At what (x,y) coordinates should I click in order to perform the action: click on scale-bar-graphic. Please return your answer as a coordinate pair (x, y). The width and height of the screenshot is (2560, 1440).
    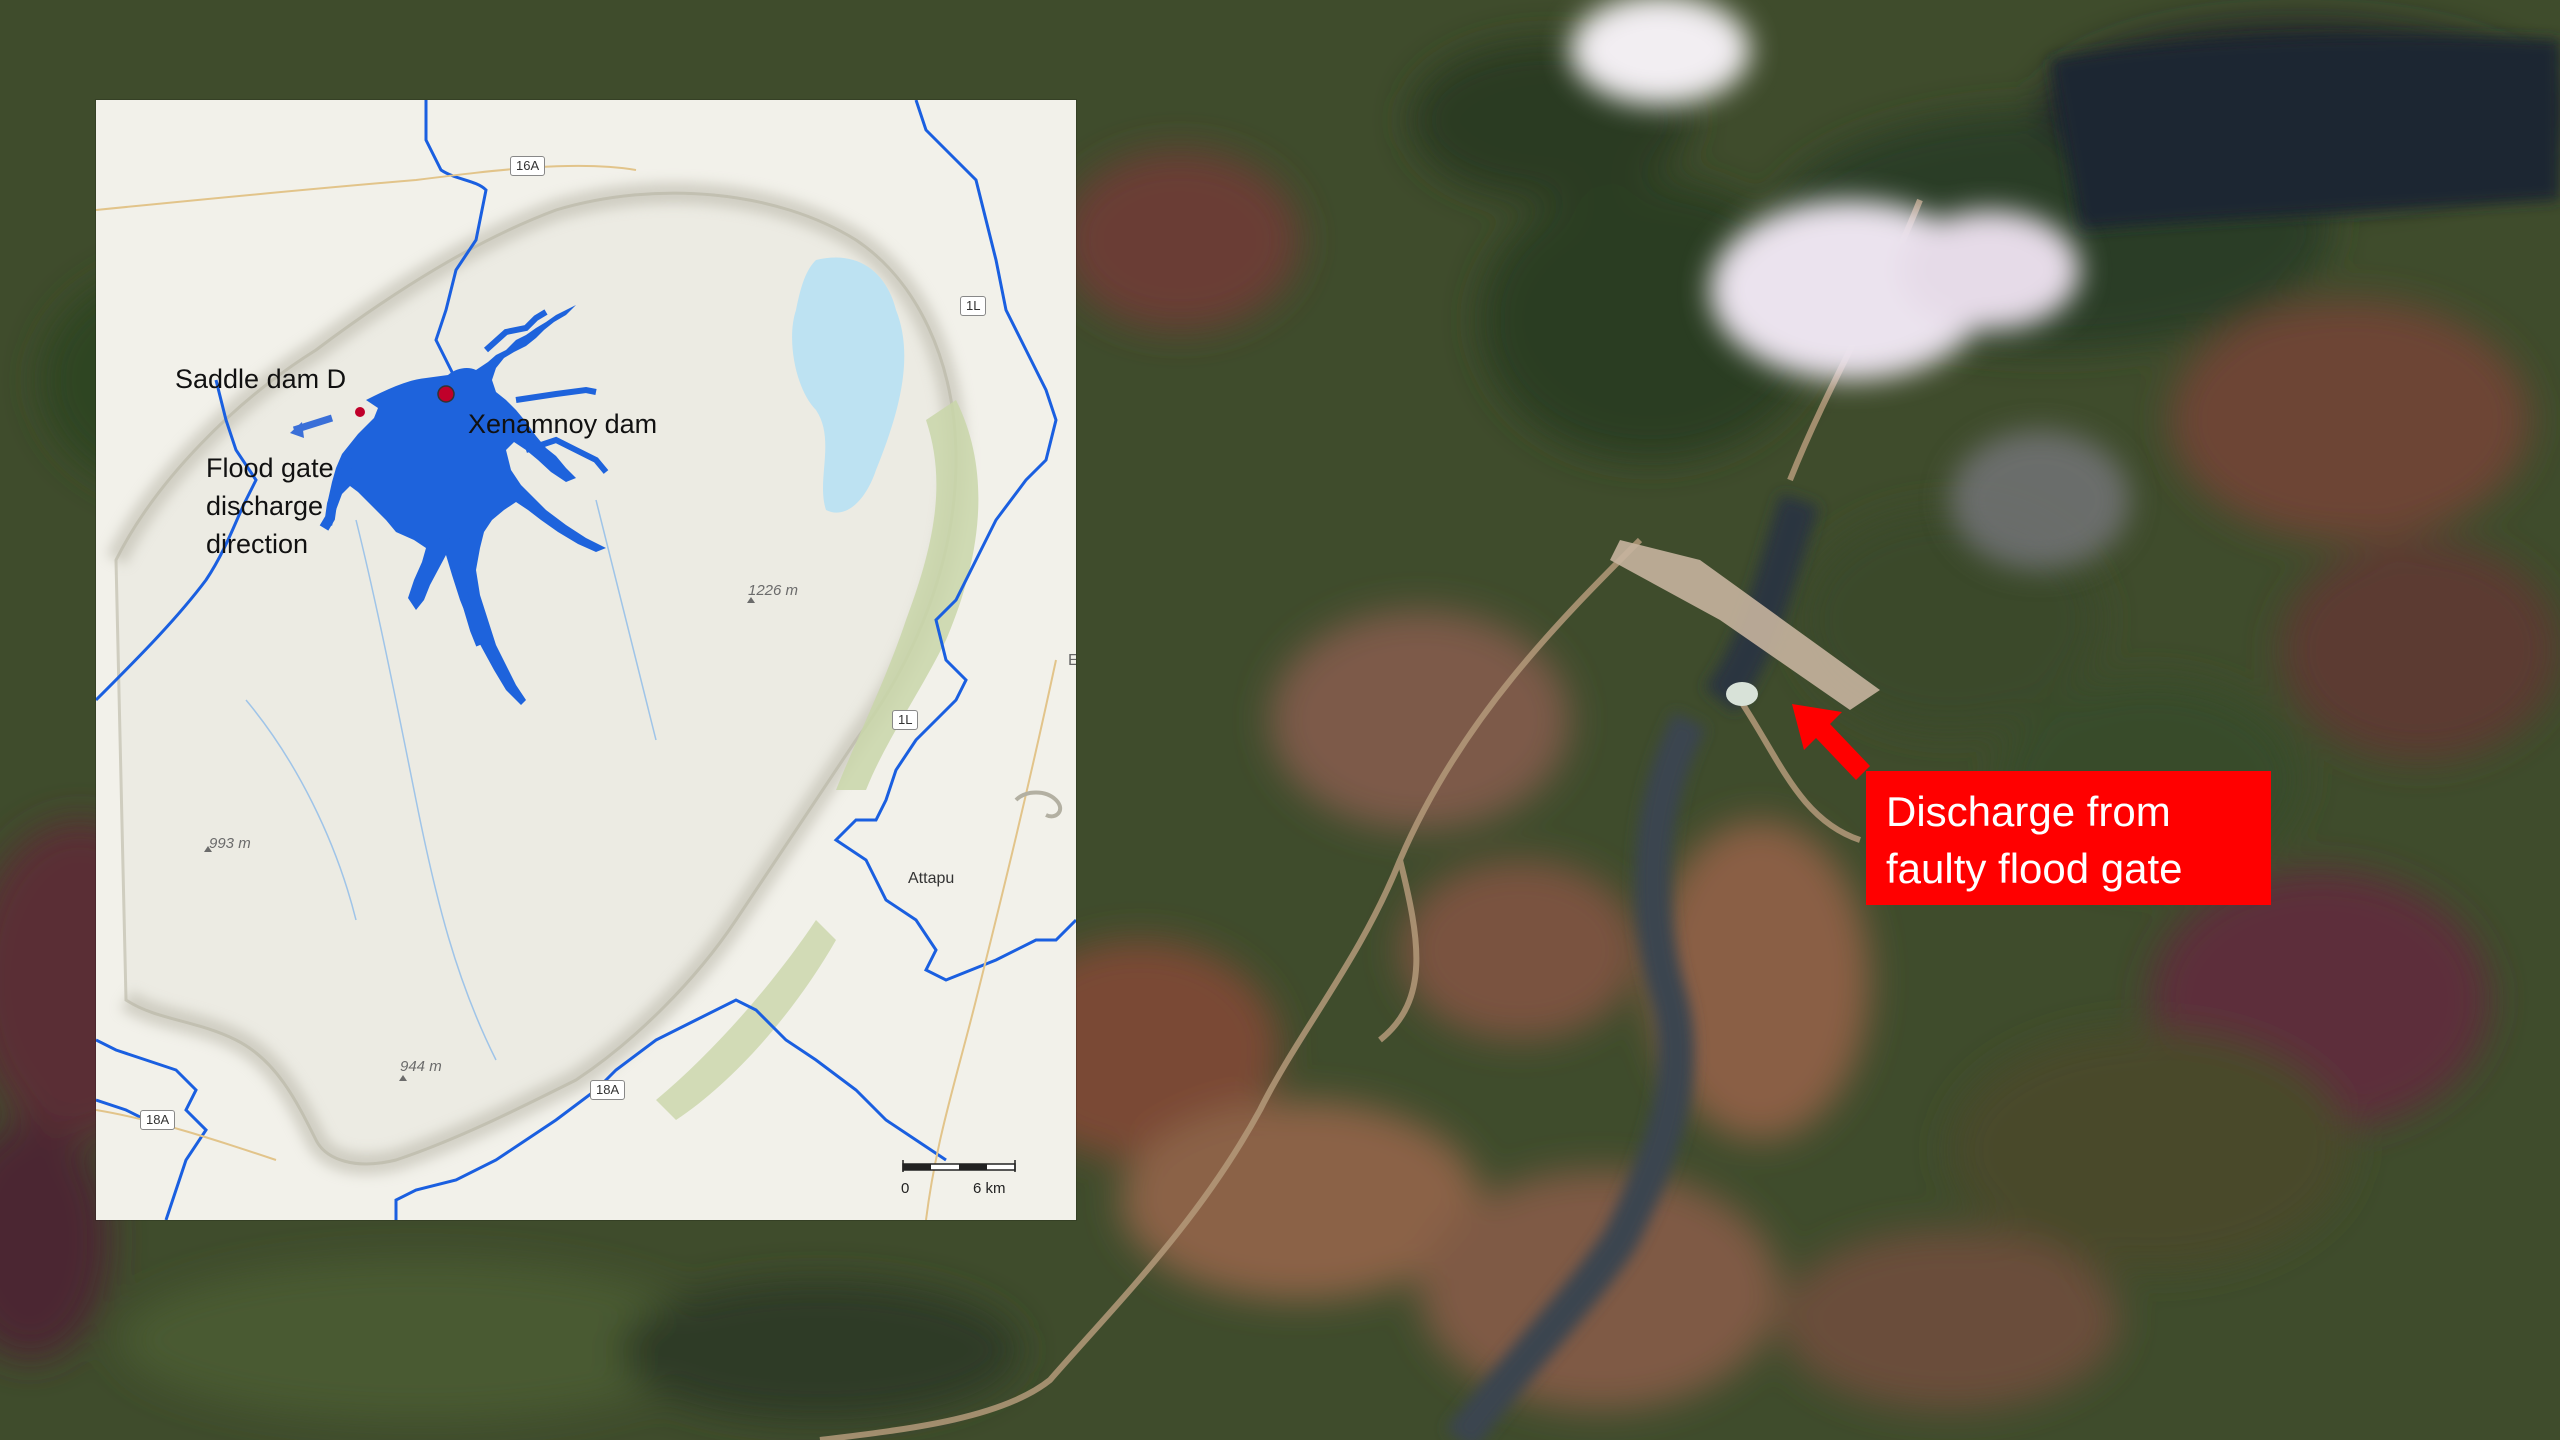
    Looking at the image, I should click on (959, 1166).